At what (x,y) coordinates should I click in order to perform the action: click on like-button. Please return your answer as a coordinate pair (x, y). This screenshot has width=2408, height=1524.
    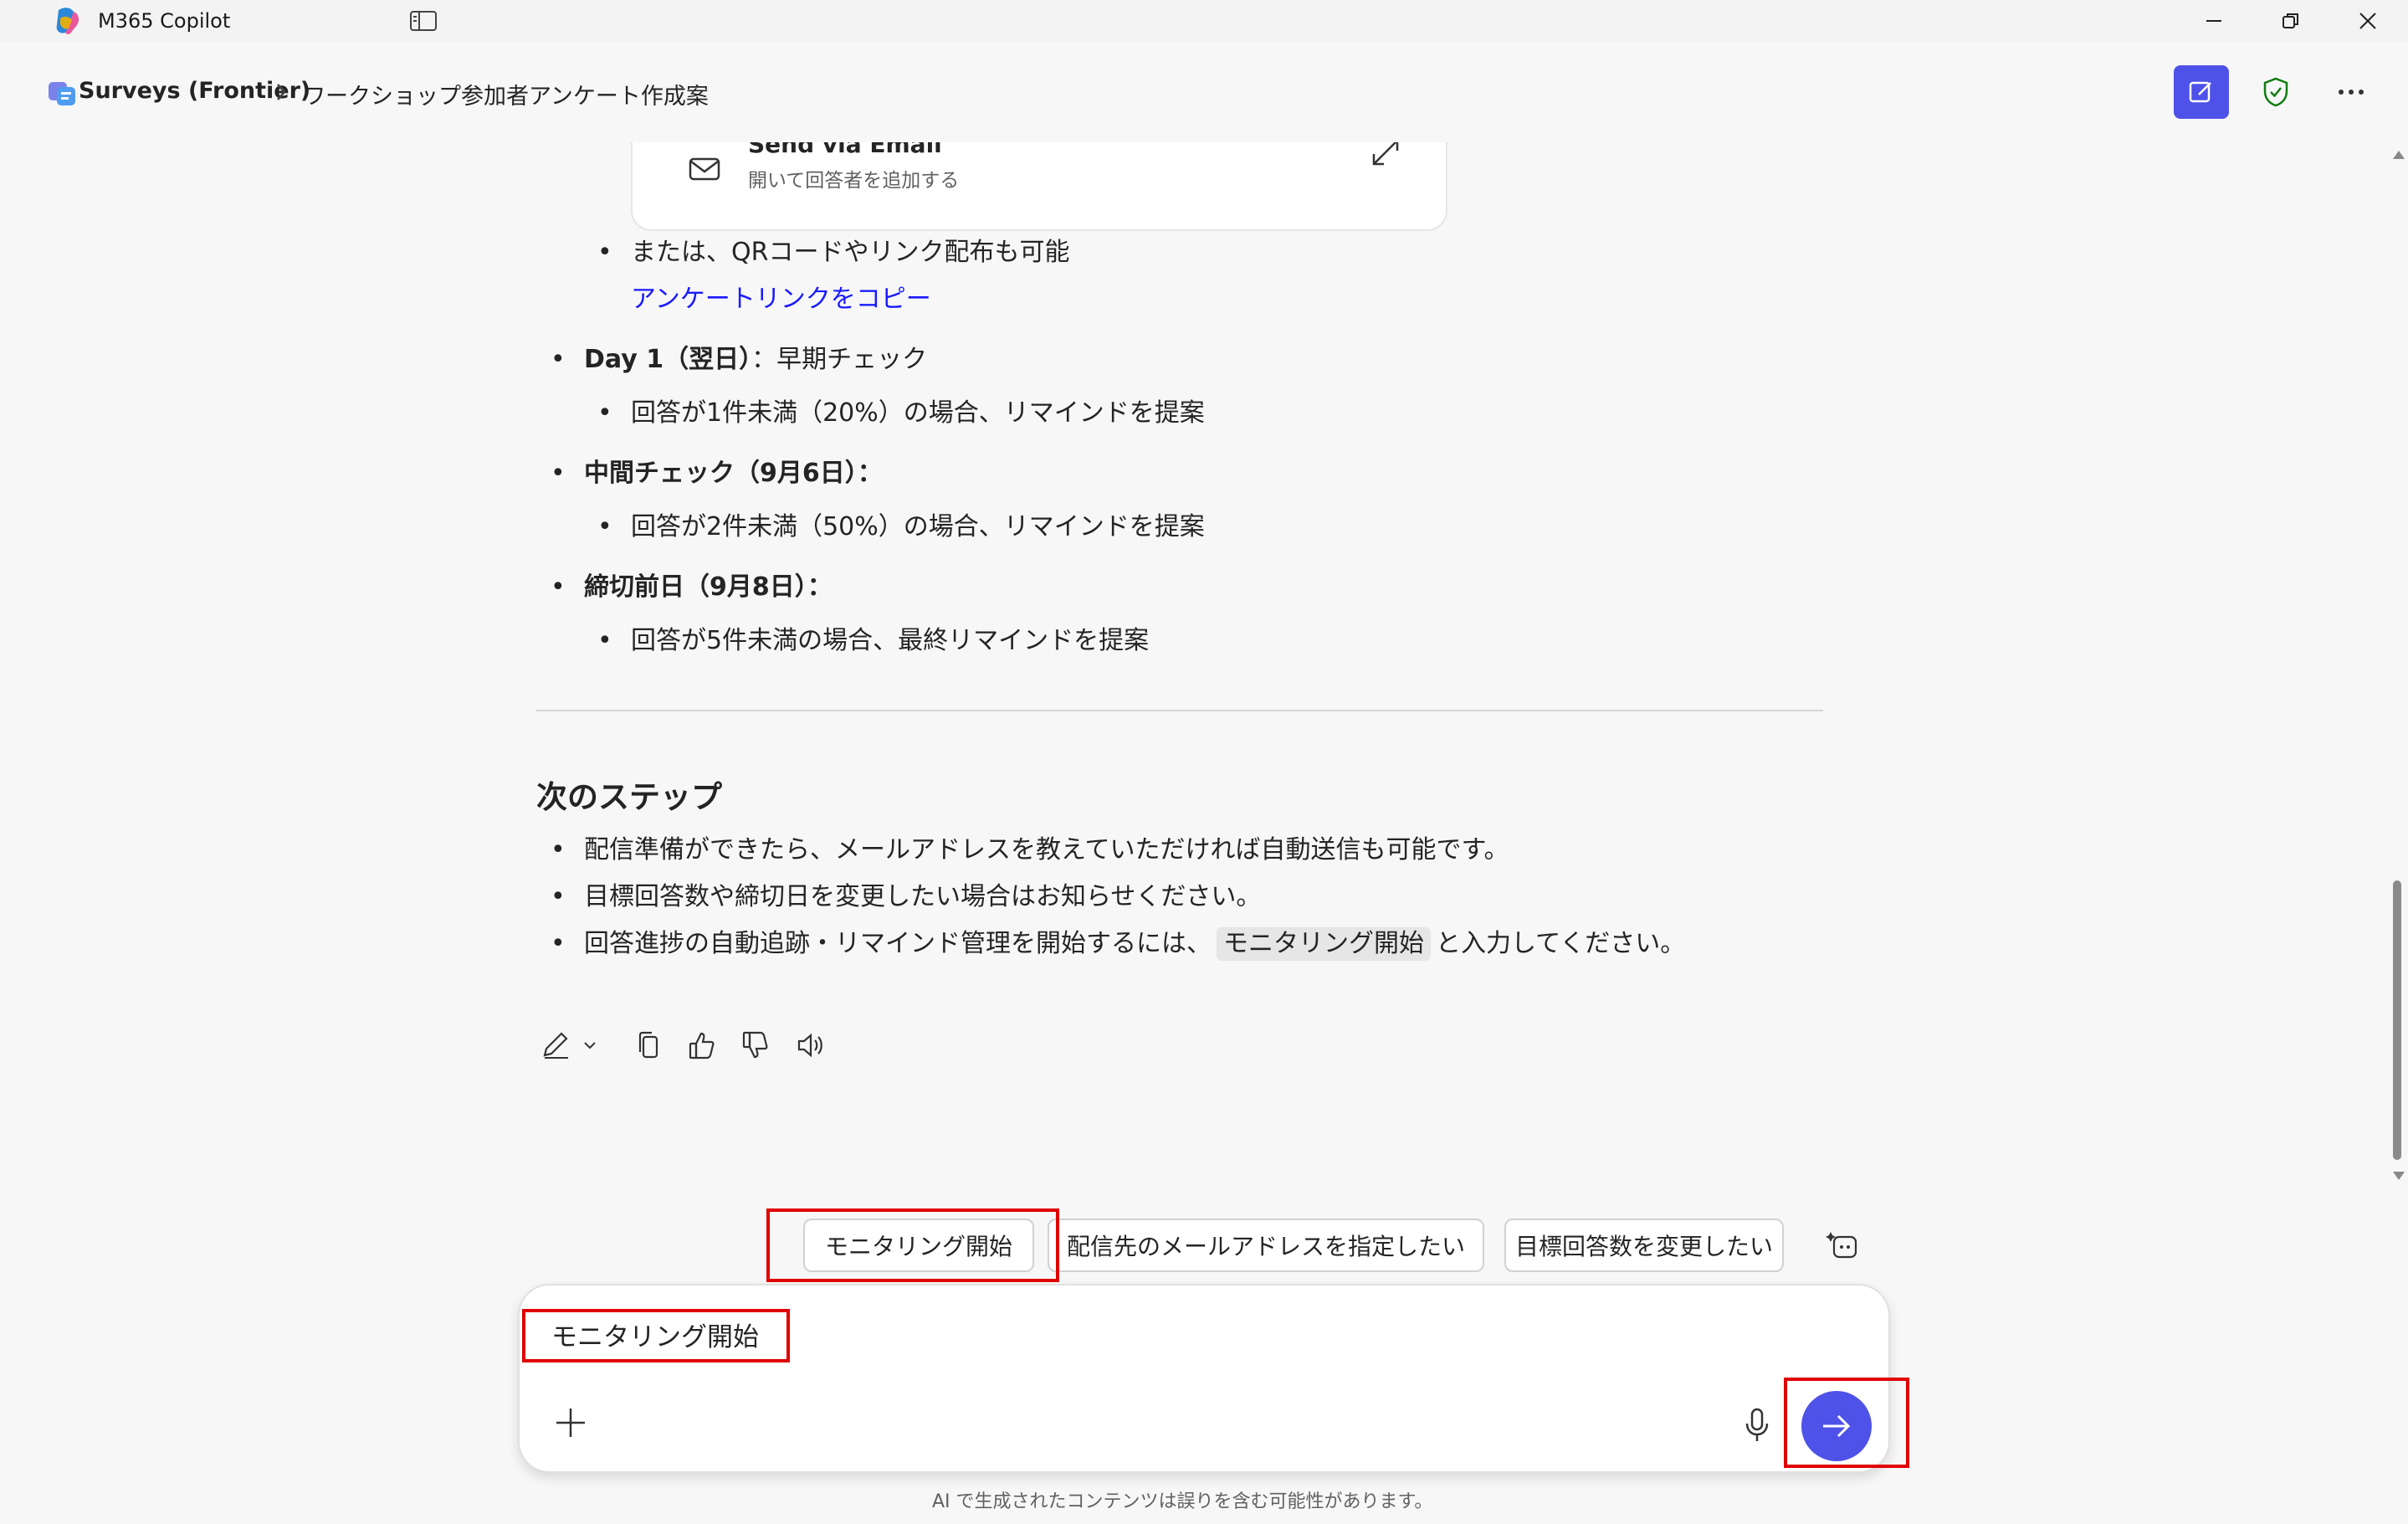
    Looking at the image, I should click on (702, 1045).